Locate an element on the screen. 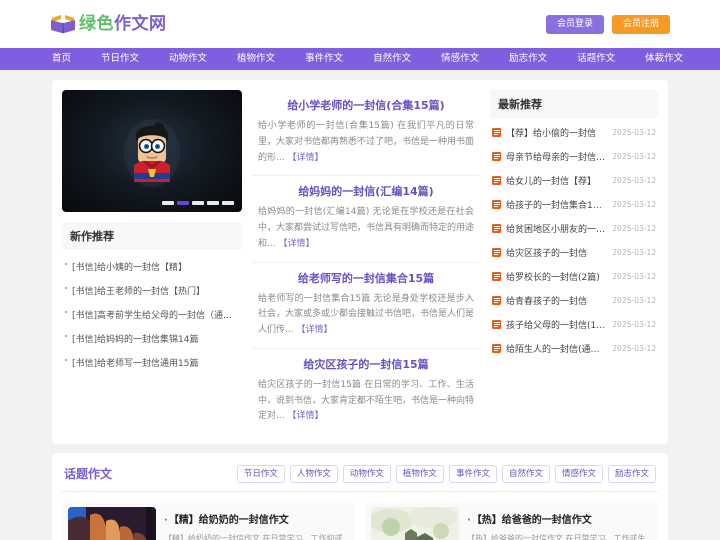 This screenshot has width=720, height=540. hero-carousel is located at coordinates (152, 151).